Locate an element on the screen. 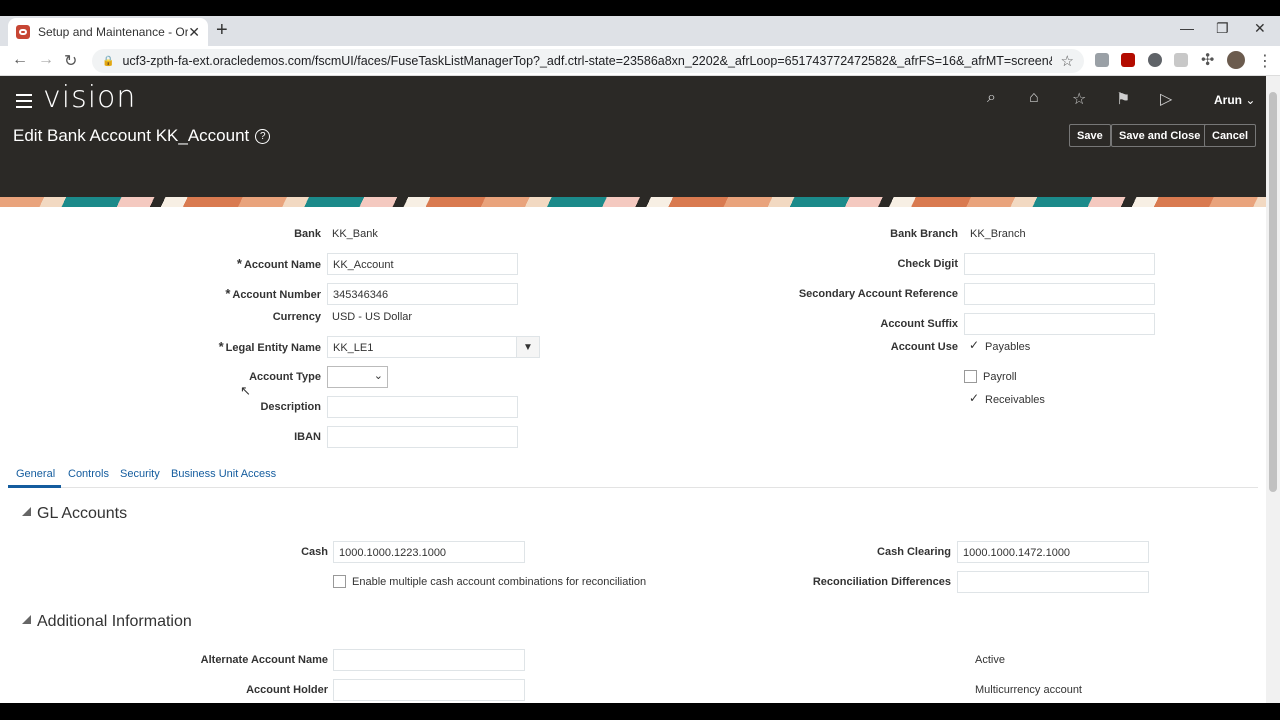  cash-clearing-label: Cash Clearing is located at coordinates (914, 552).